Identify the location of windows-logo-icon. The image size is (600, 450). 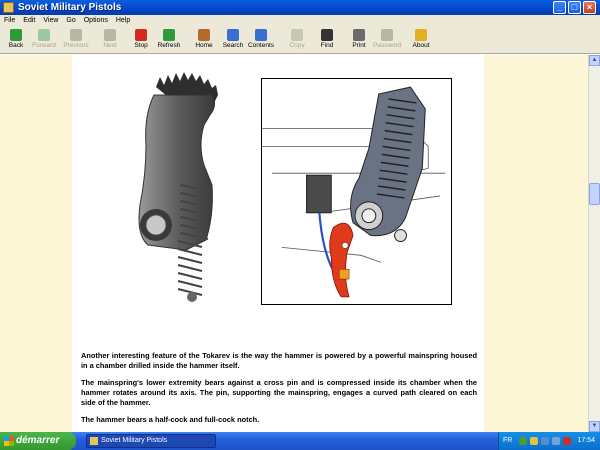
(9, 441).